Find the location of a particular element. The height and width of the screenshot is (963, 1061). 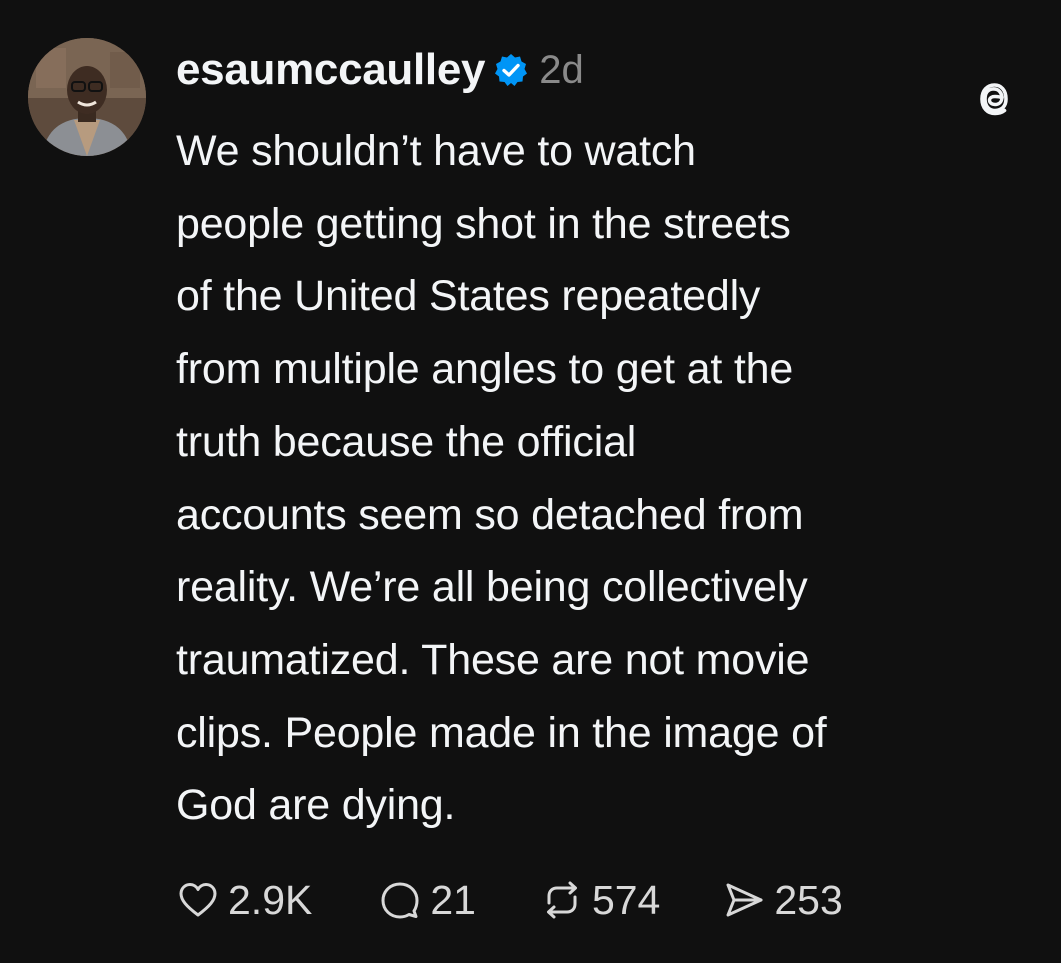

post-text-line: truth because the official is located at coordinates (406, 441).